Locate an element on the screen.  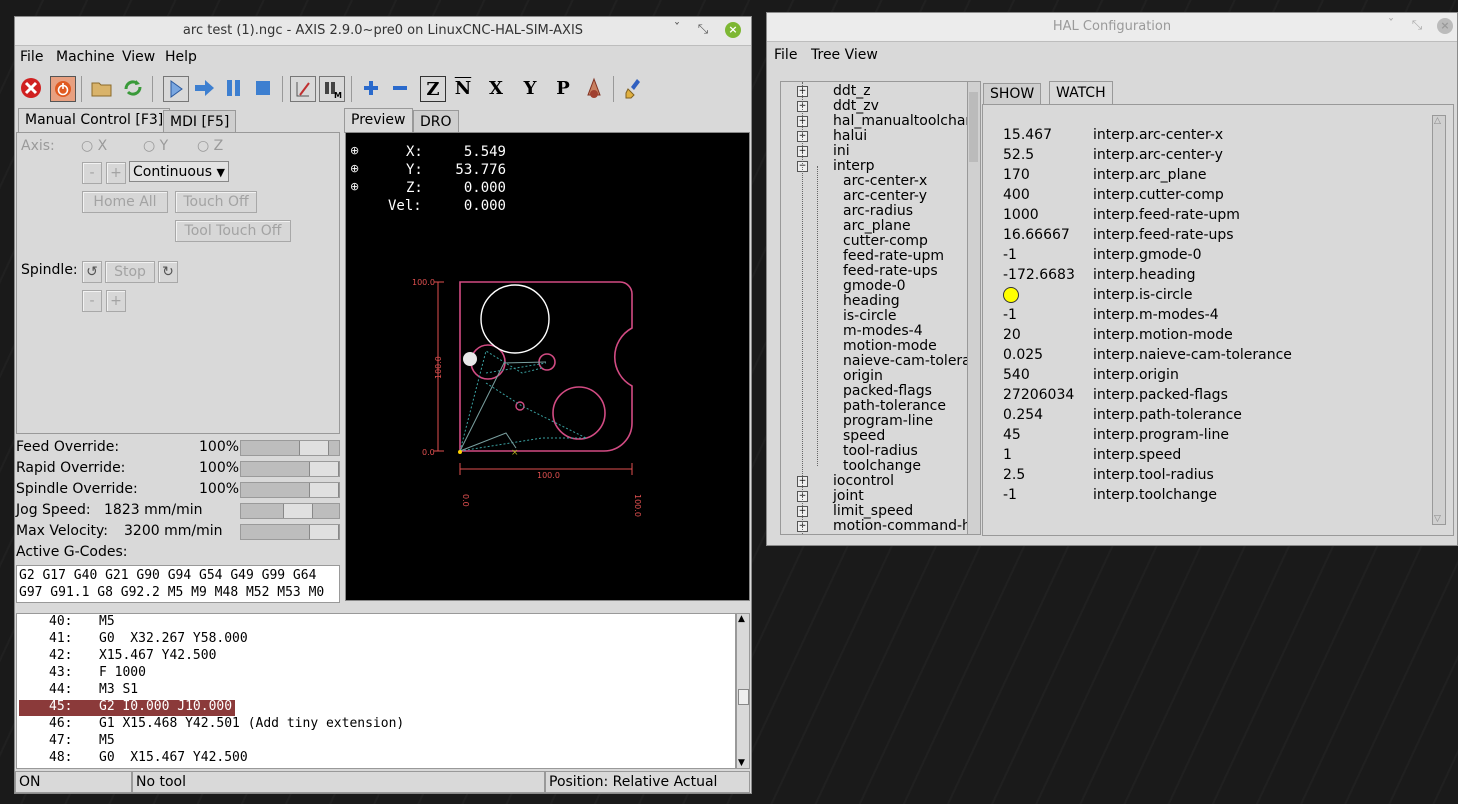
hal-menu-file: File is located at coordinates (785, 55).